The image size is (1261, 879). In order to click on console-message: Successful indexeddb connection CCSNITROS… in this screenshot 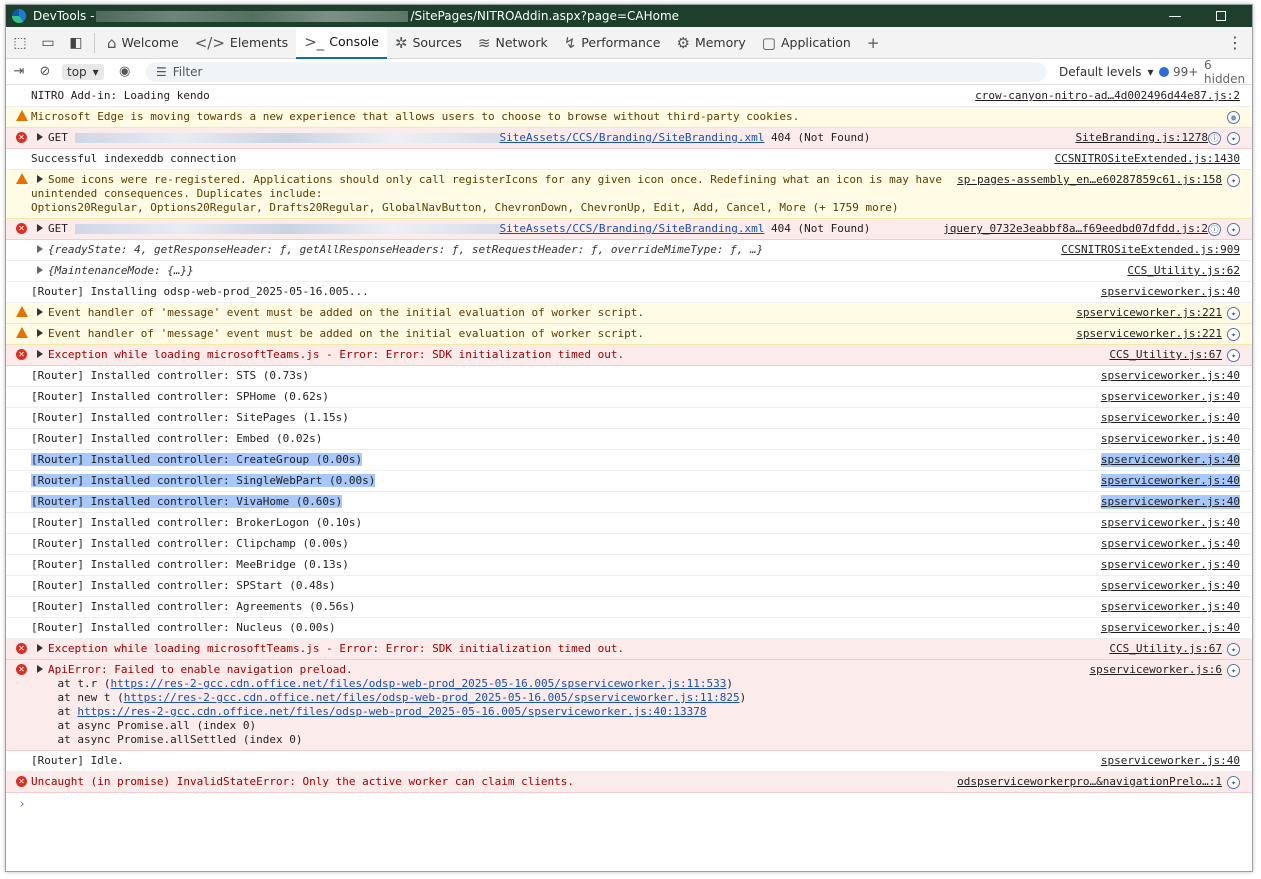, I will do `click(629, 159)`.